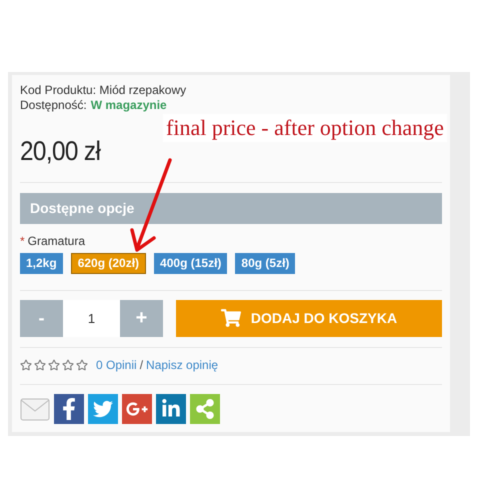  Describe the element at coordinates (22, 241) in the screenshot. I see `required-mark: *` at that location.